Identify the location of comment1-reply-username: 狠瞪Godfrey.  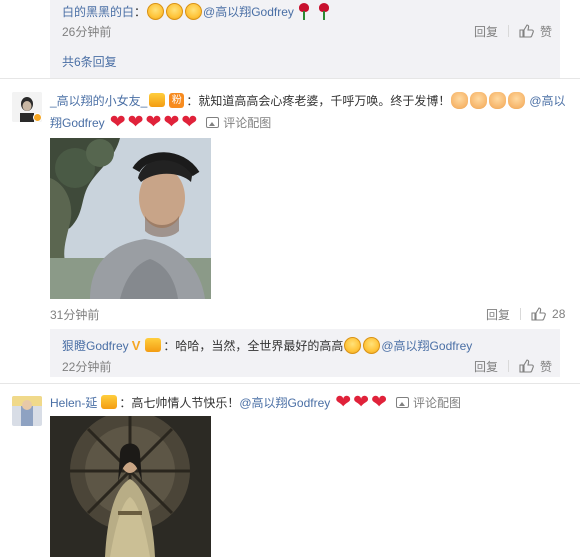
(95, 345).